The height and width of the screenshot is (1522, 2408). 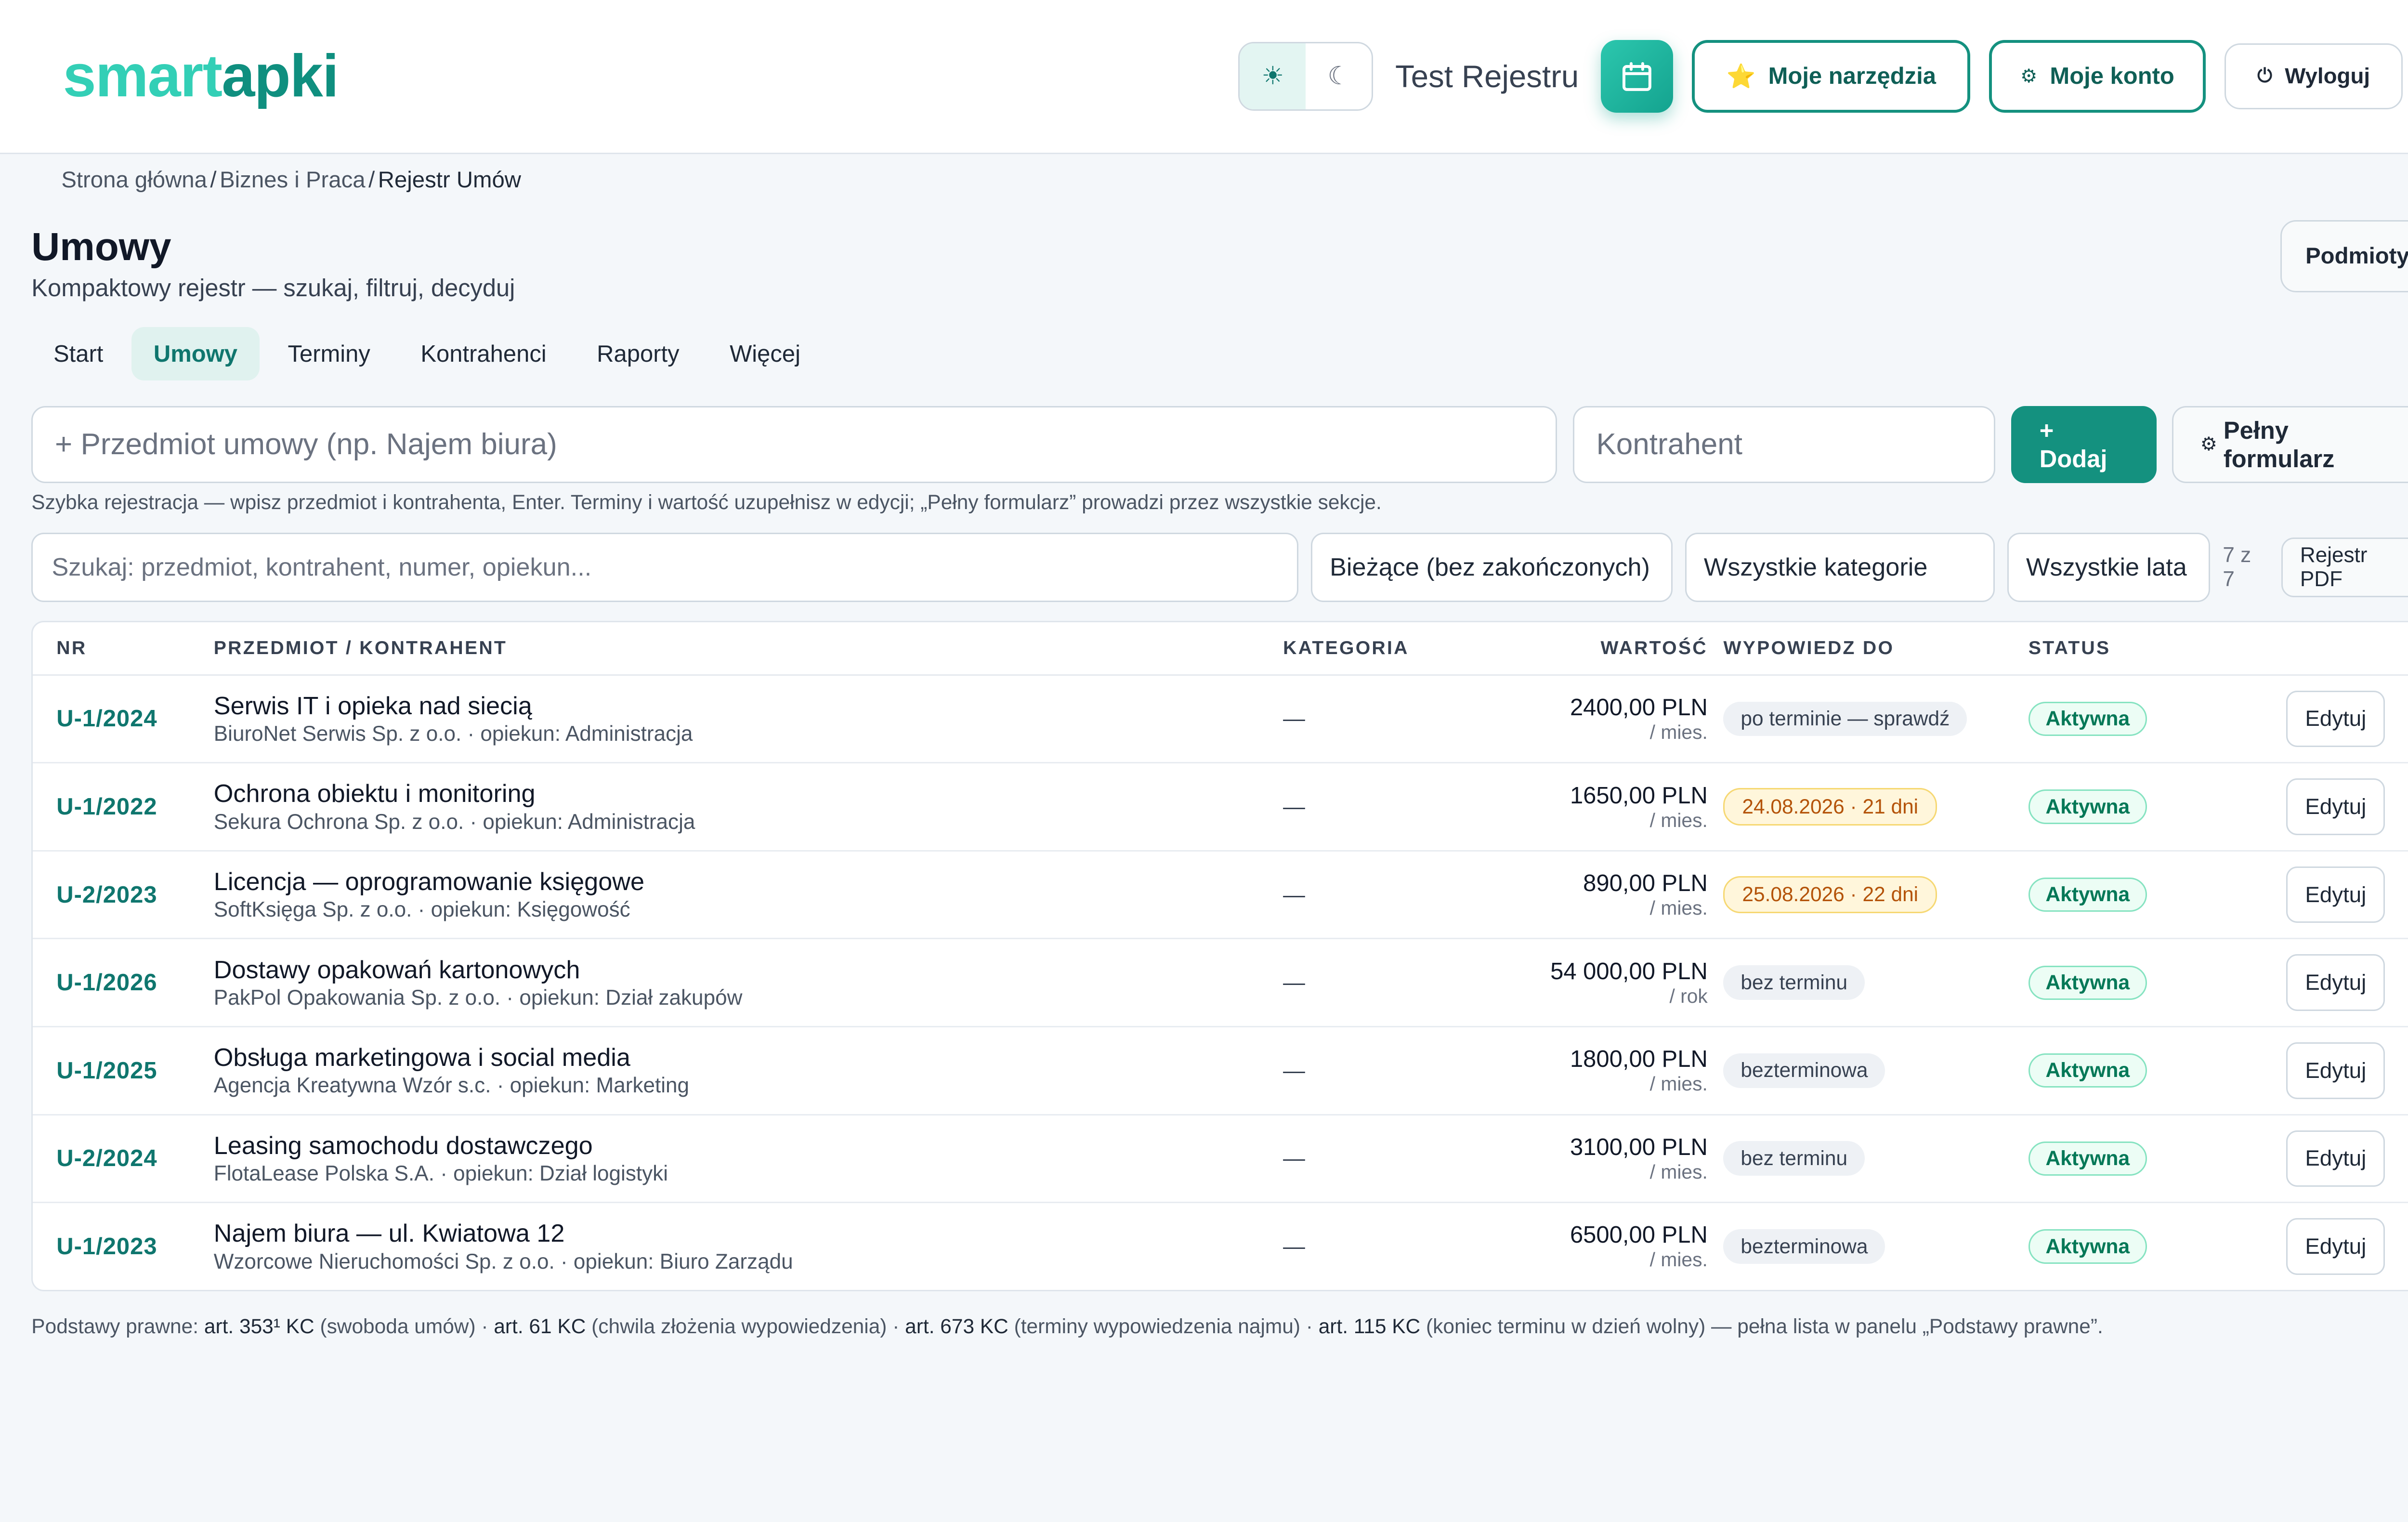 I want to click on value-cell: 6500,00 PLN / mies., so click(x=1625, y=1246).